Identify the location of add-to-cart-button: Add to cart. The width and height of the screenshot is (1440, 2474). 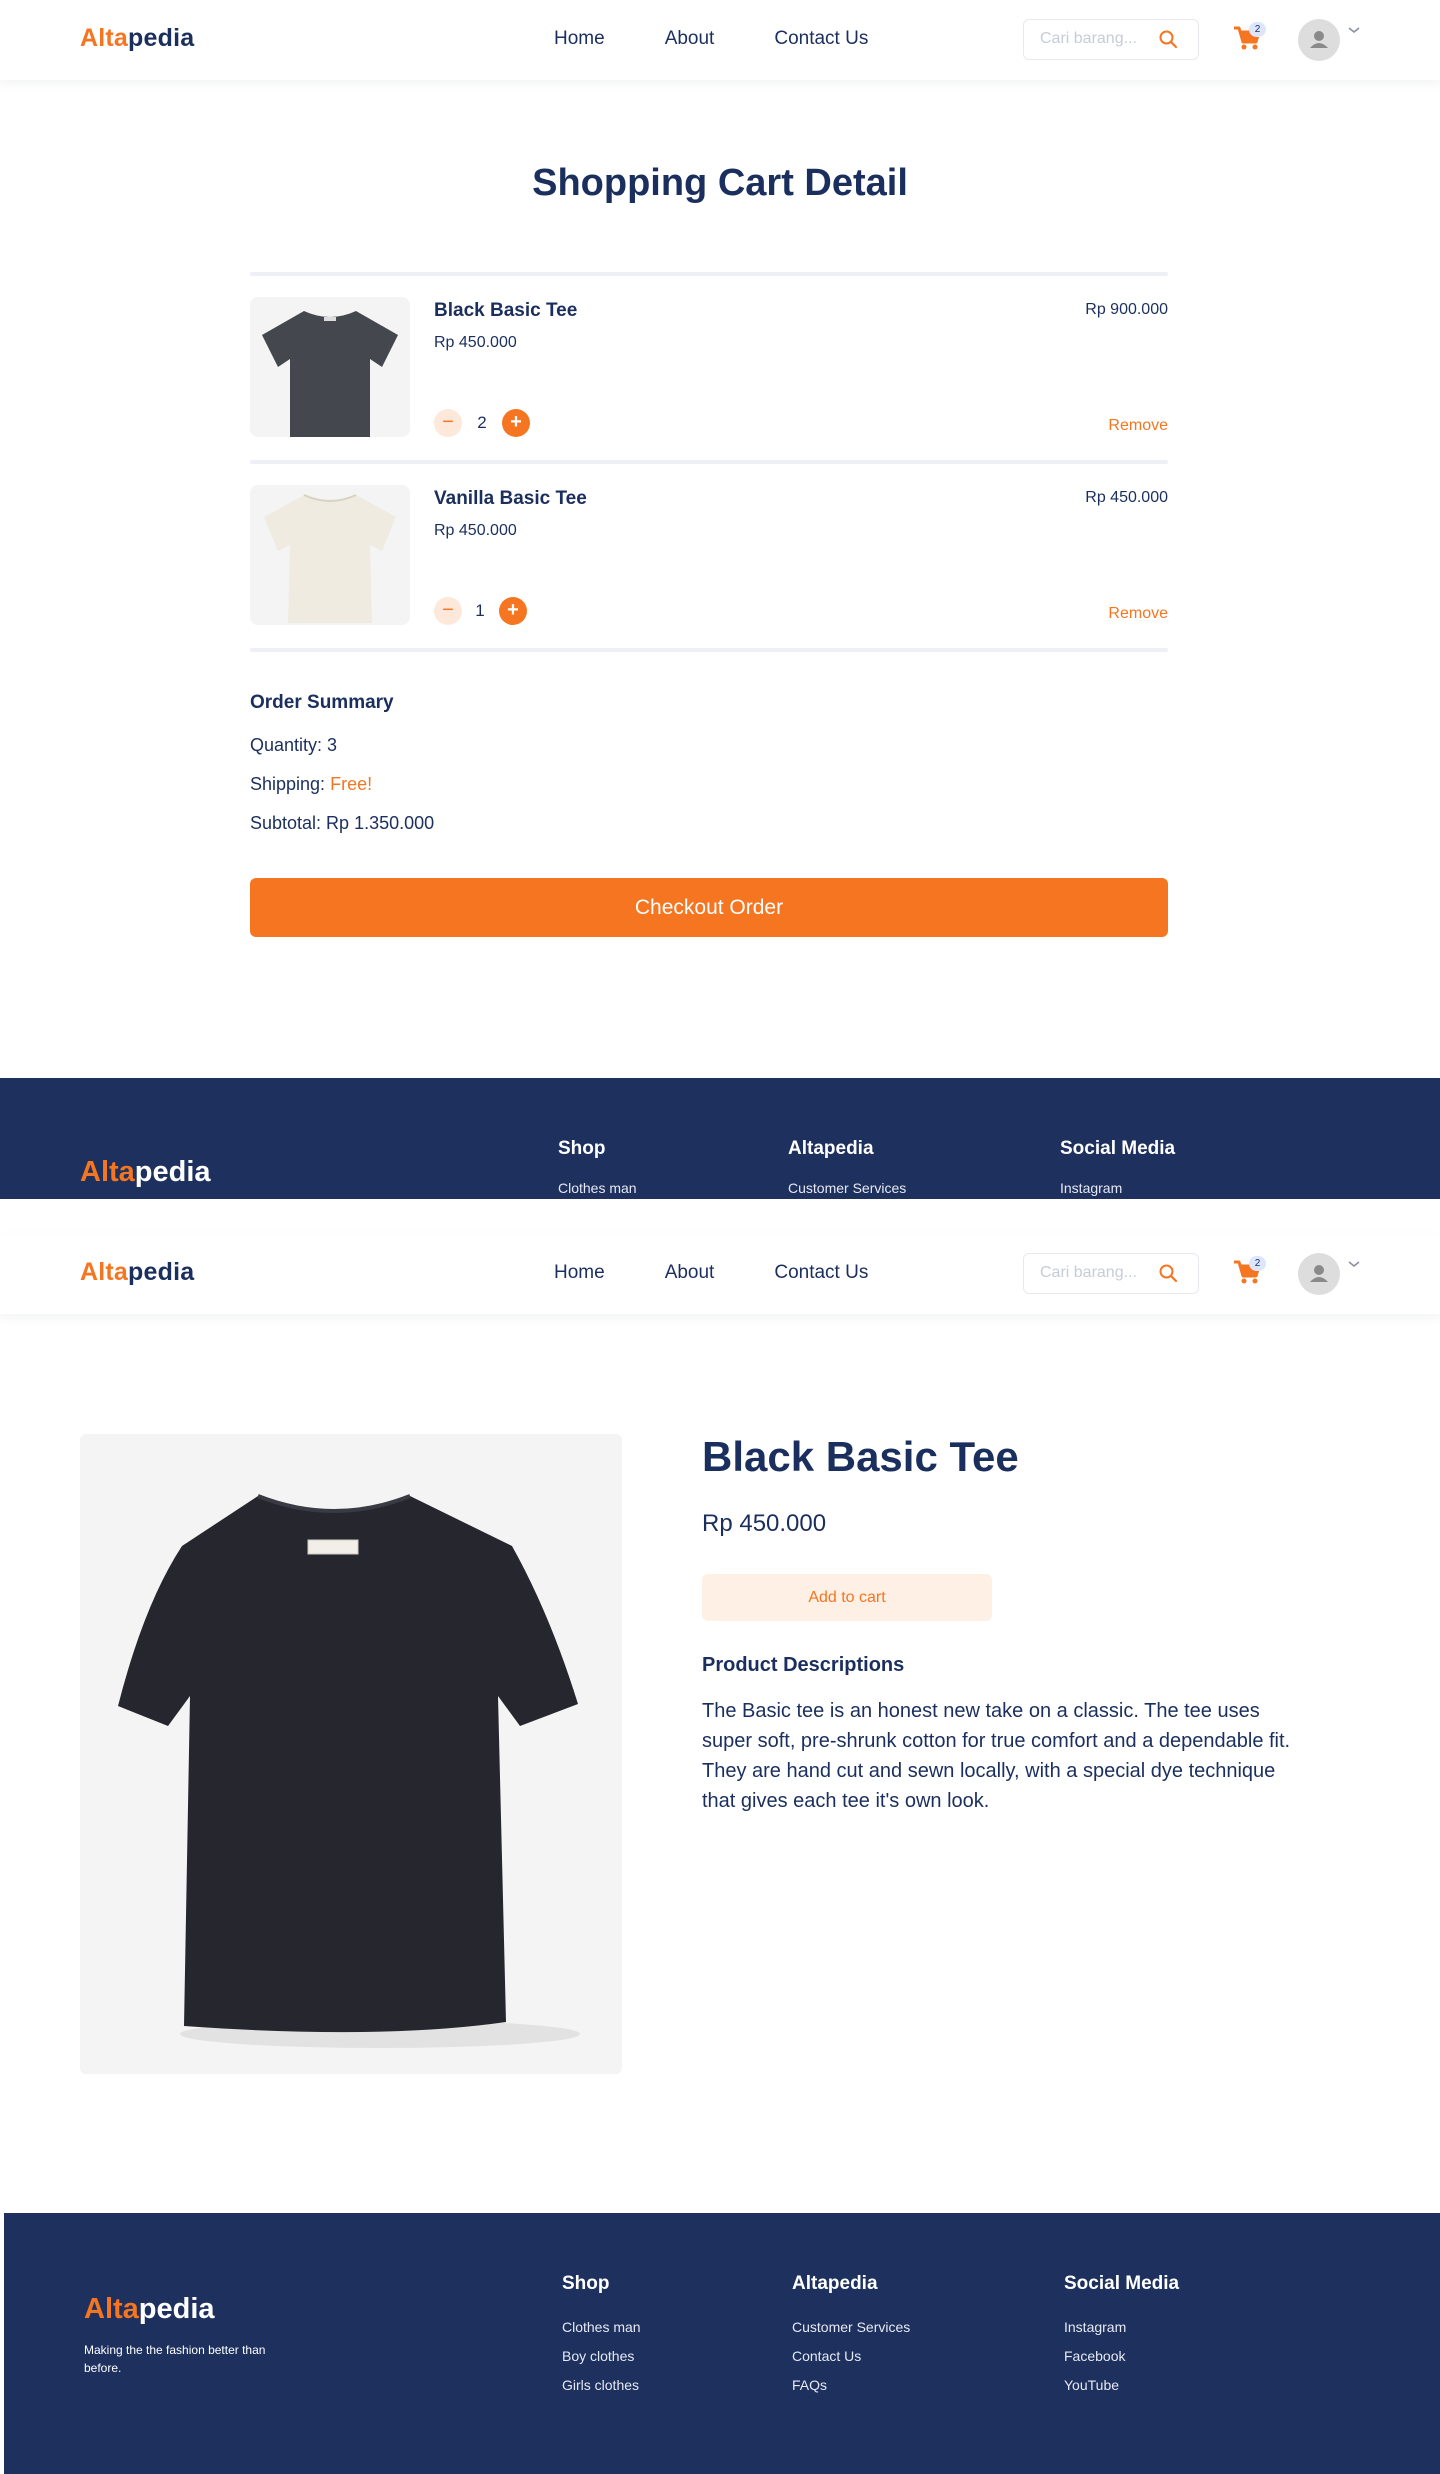
(847, 1597).